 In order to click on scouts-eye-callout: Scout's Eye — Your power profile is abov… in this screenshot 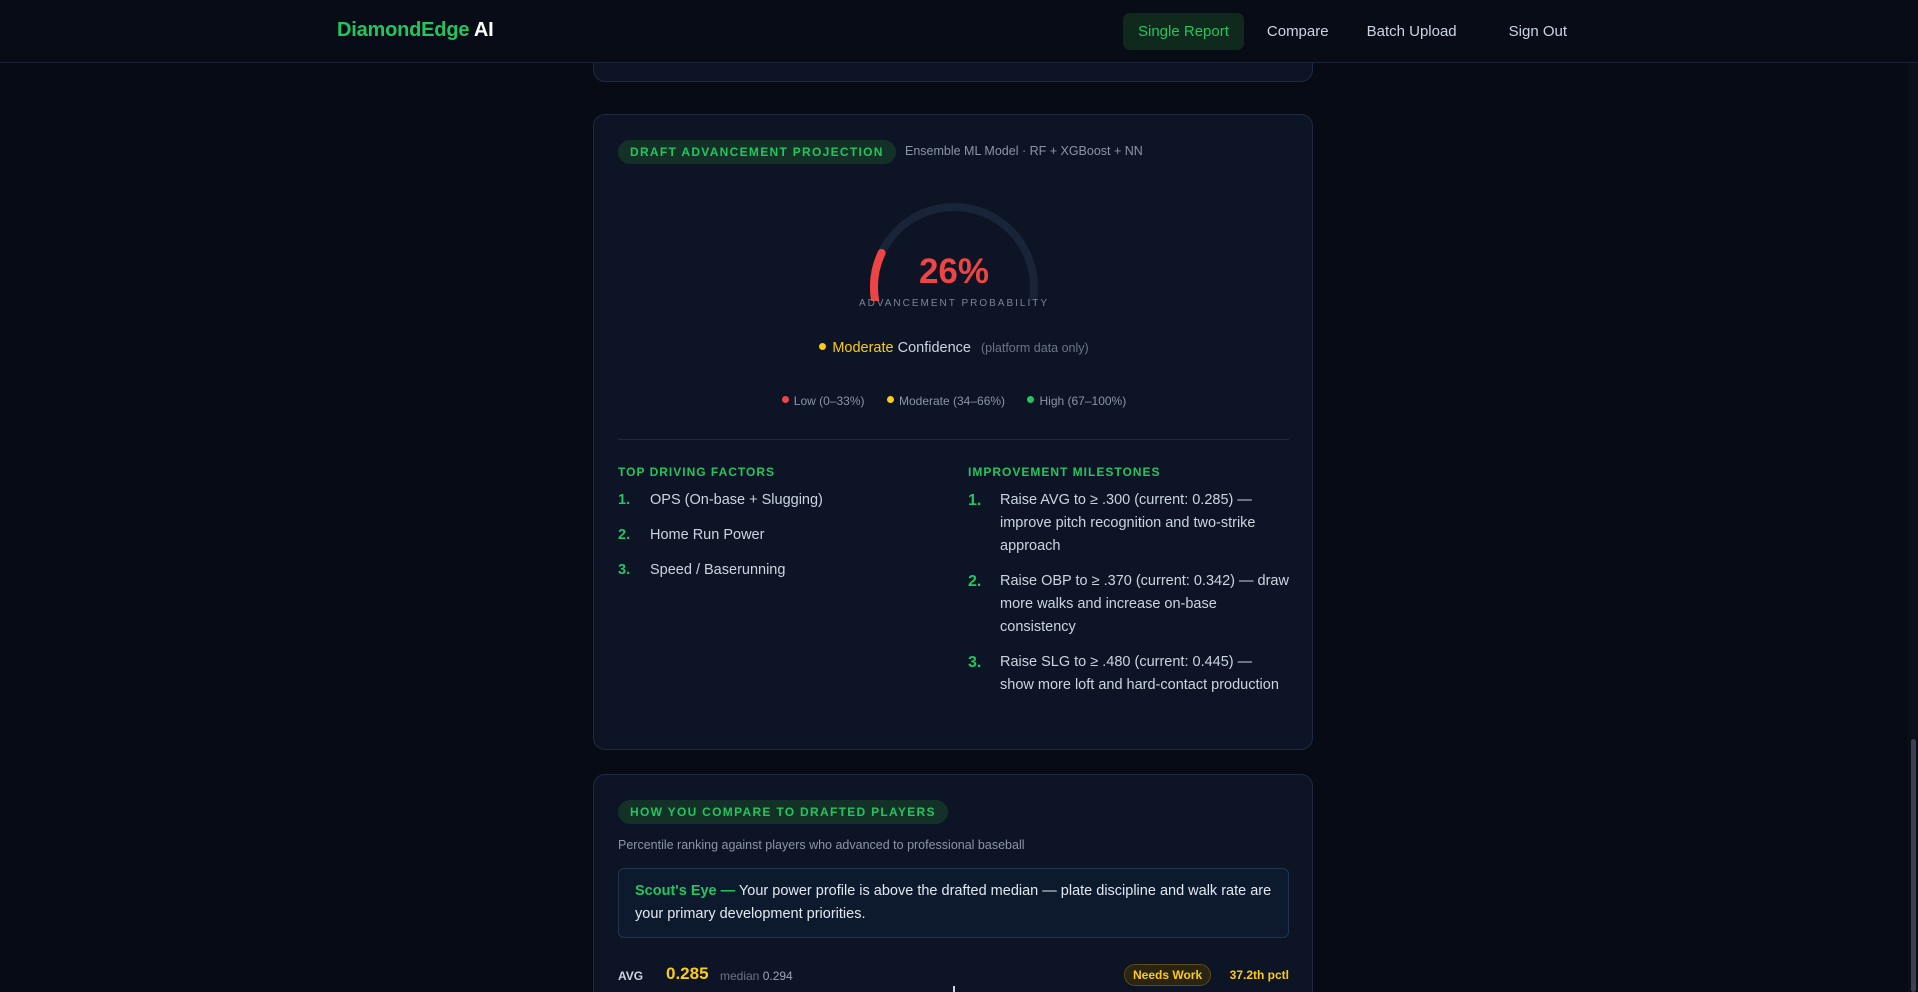, I will do `click(953, 903)`.